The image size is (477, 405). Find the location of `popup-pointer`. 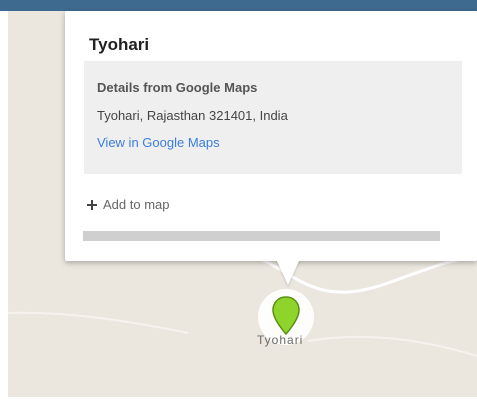

popup-pointer is located at coordinates (288, 272).